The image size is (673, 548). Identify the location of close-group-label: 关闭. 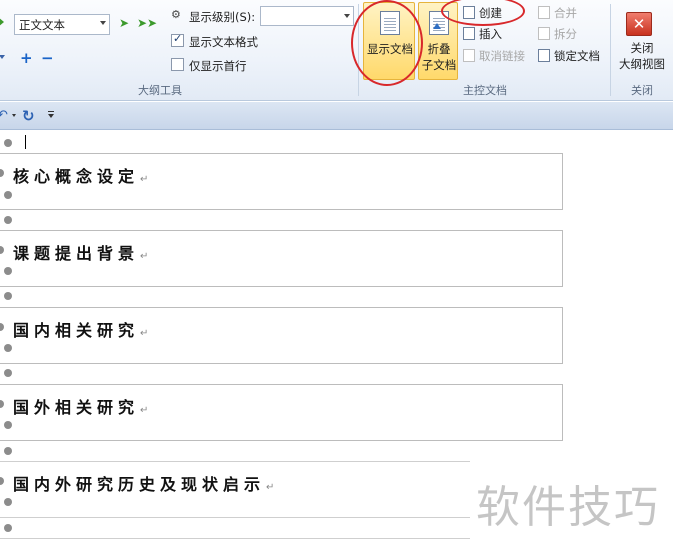
(642, 90).